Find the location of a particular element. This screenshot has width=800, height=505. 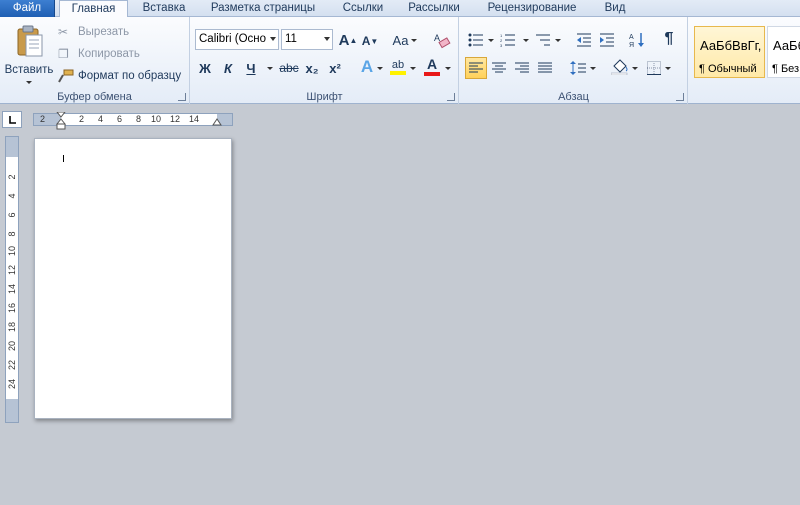

paragraph-group: 1 2 3 A Я ¶ Абзац is located at coordinates (574, 60).